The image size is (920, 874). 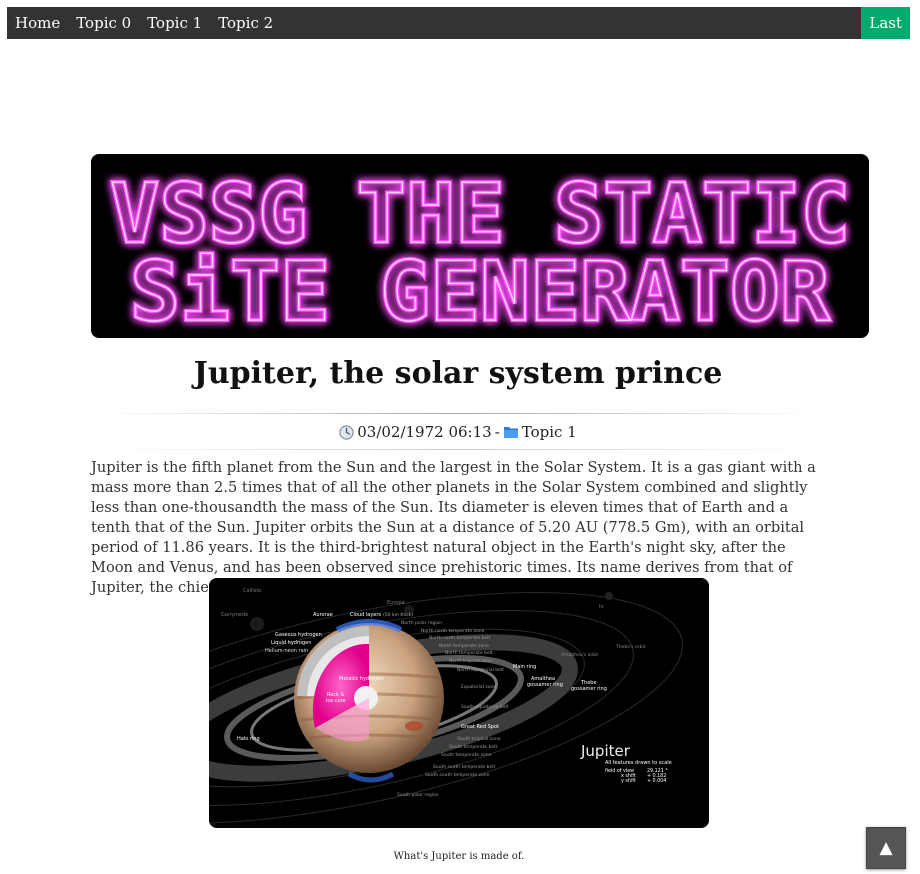 What do you see at coordinates (524, 667) in the screenshot?
I see `label-main-ring: Main ring` at bounding box center [524, 667].